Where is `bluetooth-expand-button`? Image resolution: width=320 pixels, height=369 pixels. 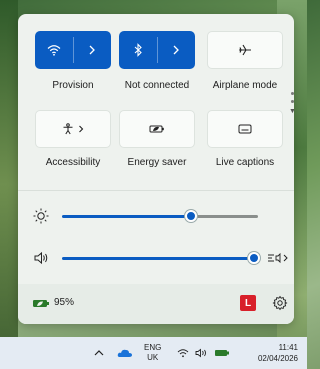 bluetooth-expand-button is located at coordinates (177, 50).